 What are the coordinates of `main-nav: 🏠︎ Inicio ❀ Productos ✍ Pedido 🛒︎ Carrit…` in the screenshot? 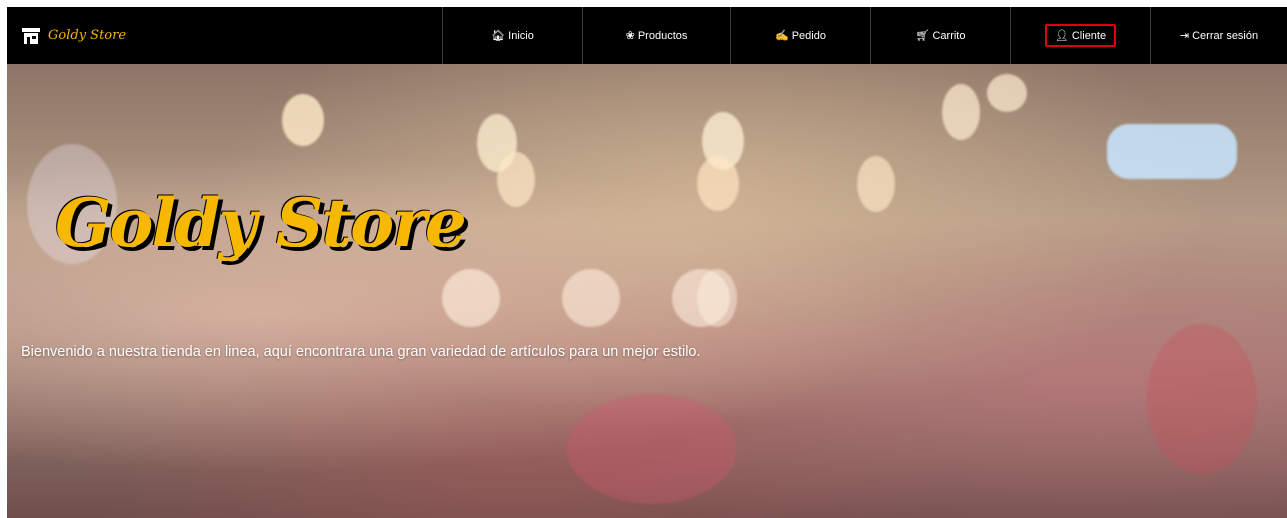 It's located at (864, 35).